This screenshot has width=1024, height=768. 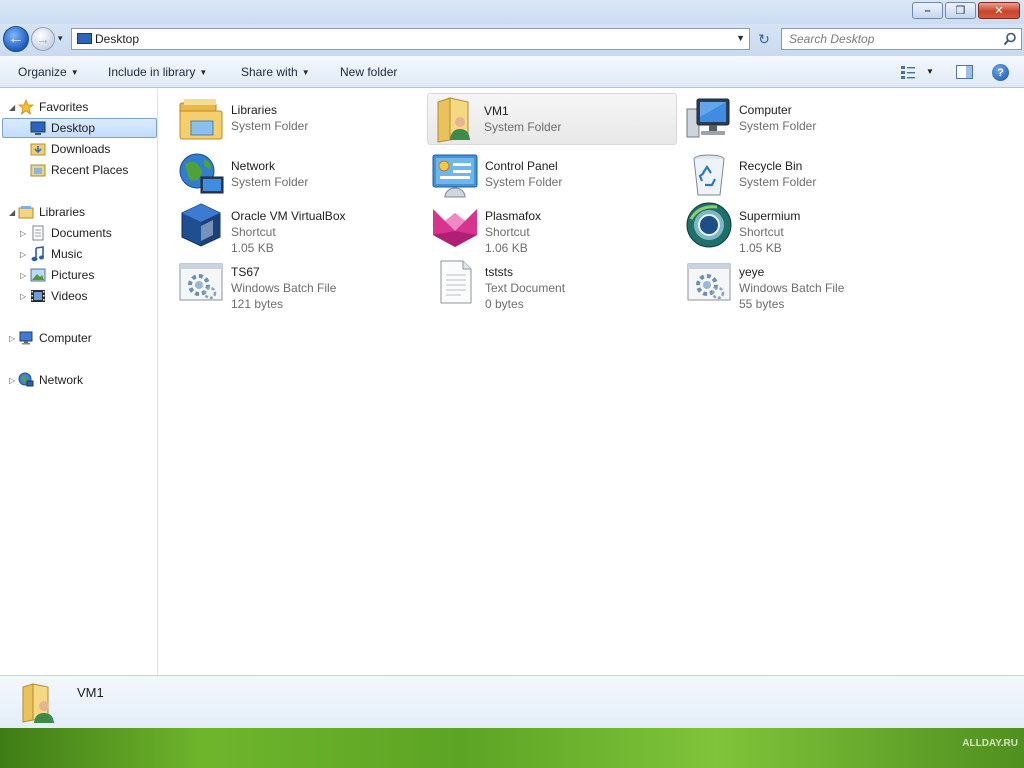 I want to click on item-name: VM1, so click(x=496, y=111).